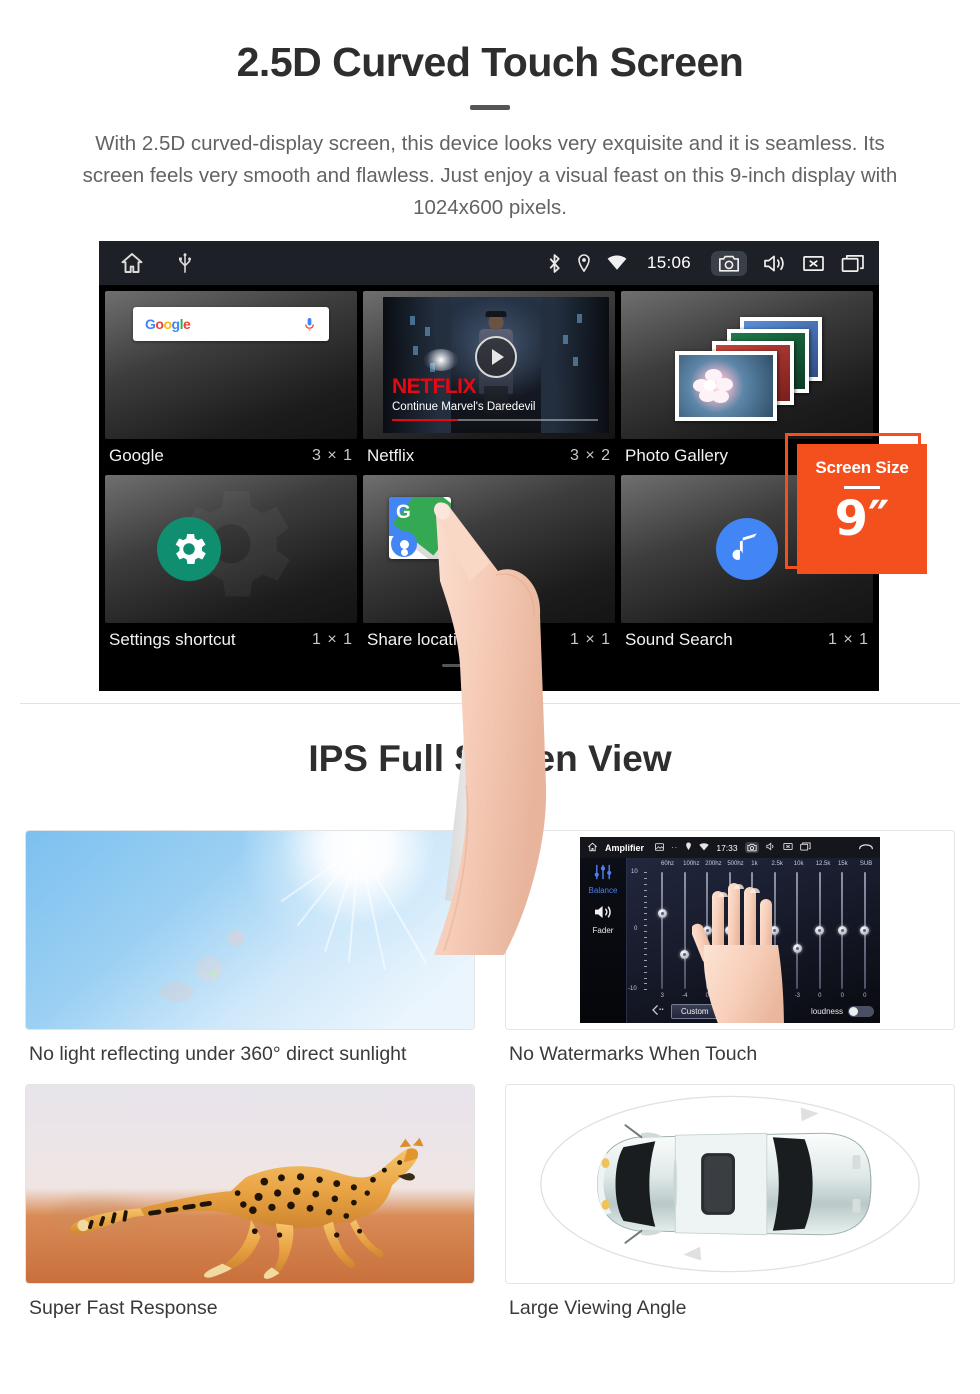  Describe the element at coordinates (523, 666) in the screenshot. I see `page-dot-active` at that location.